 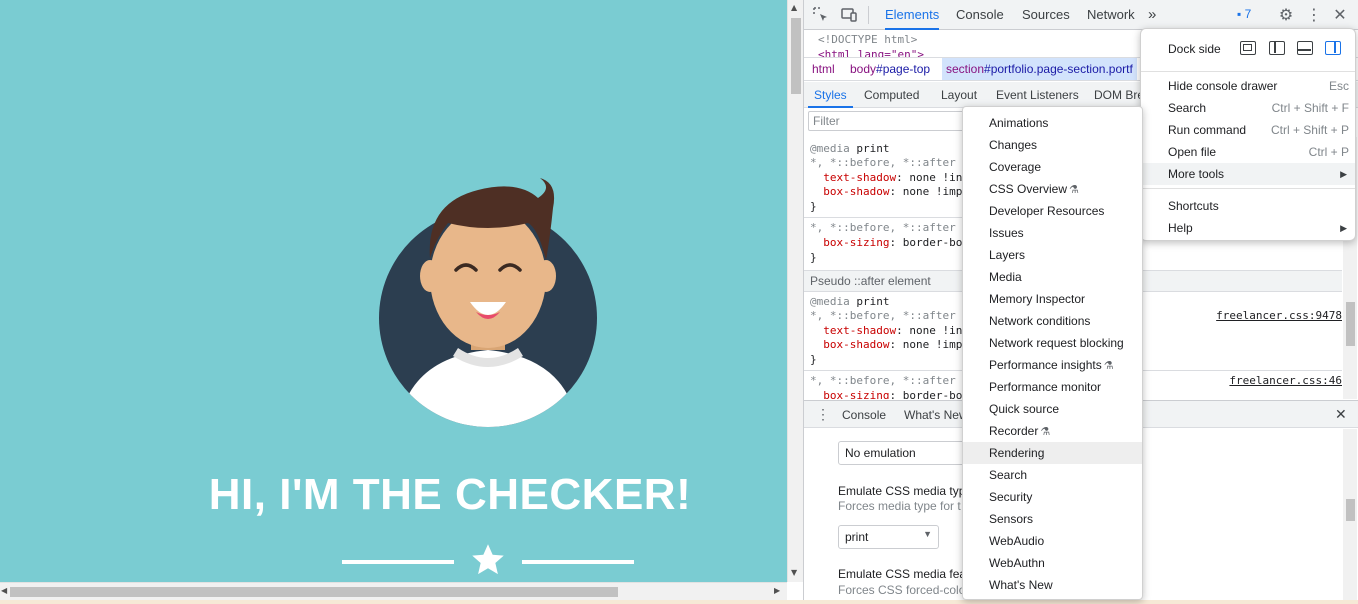 What do you see at coordinates (1248, 48) in the screenshot?
I see `dock-undock-icon` at bounding box center [1248, 48].